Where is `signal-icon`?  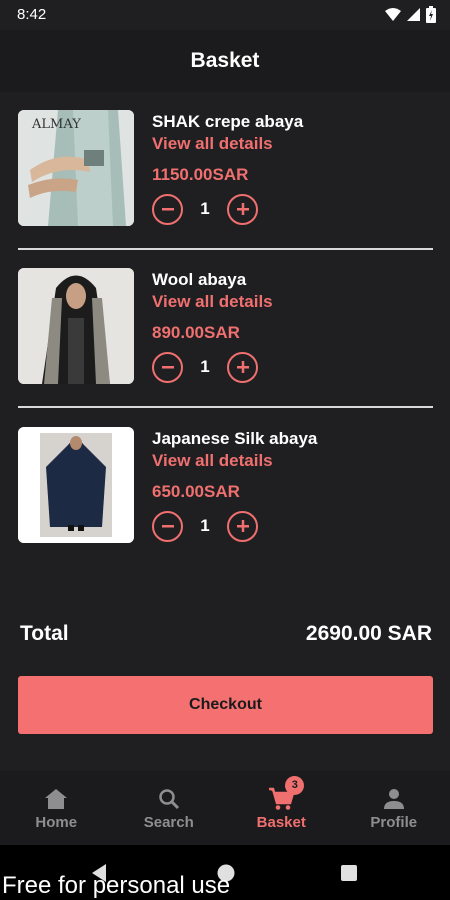 signal-icon is located at coordinates (413, 14).